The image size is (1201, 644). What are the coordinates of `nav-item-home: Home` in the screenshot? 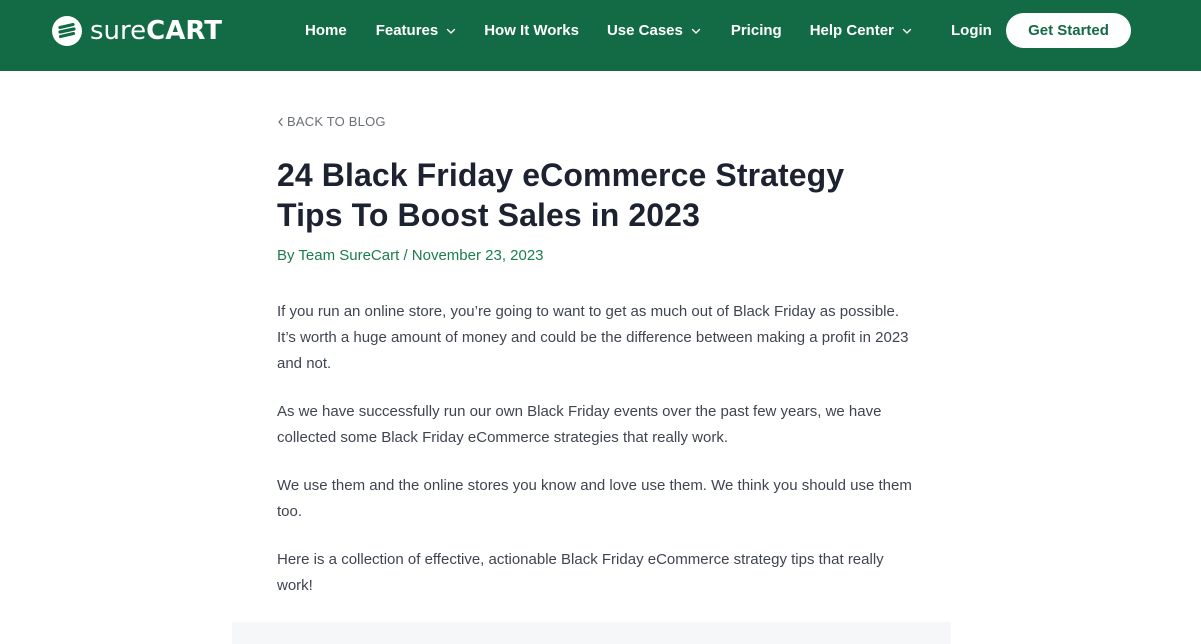 It's located at (326, 31).